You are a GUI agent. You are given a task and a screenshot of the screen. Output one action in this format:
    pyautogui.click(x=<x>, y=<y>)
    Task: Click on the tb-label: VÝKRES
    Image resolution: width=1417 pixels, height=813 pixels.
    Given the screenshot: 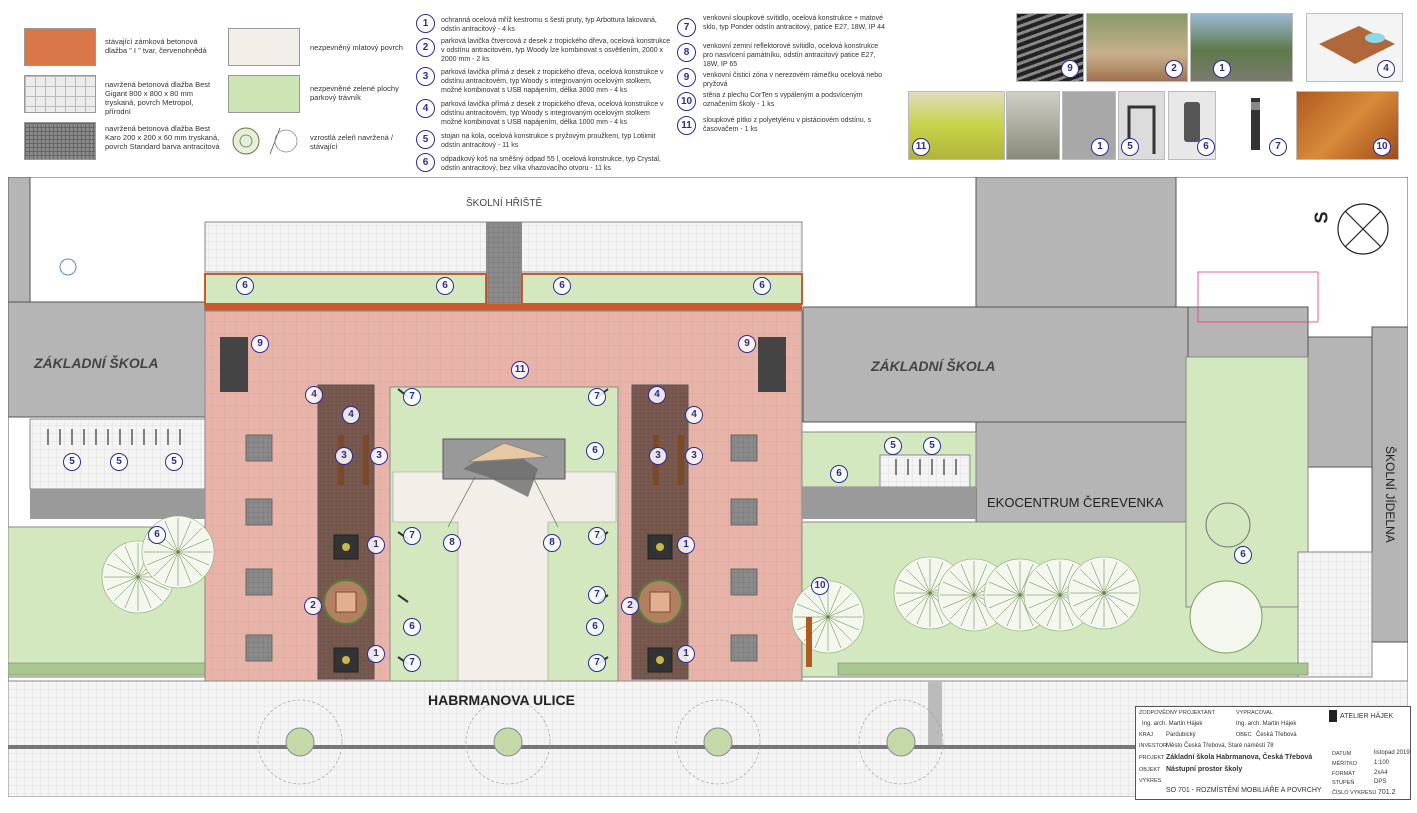 What is the action you would take?
    pyautogui.click(x=1150, y=781)
    